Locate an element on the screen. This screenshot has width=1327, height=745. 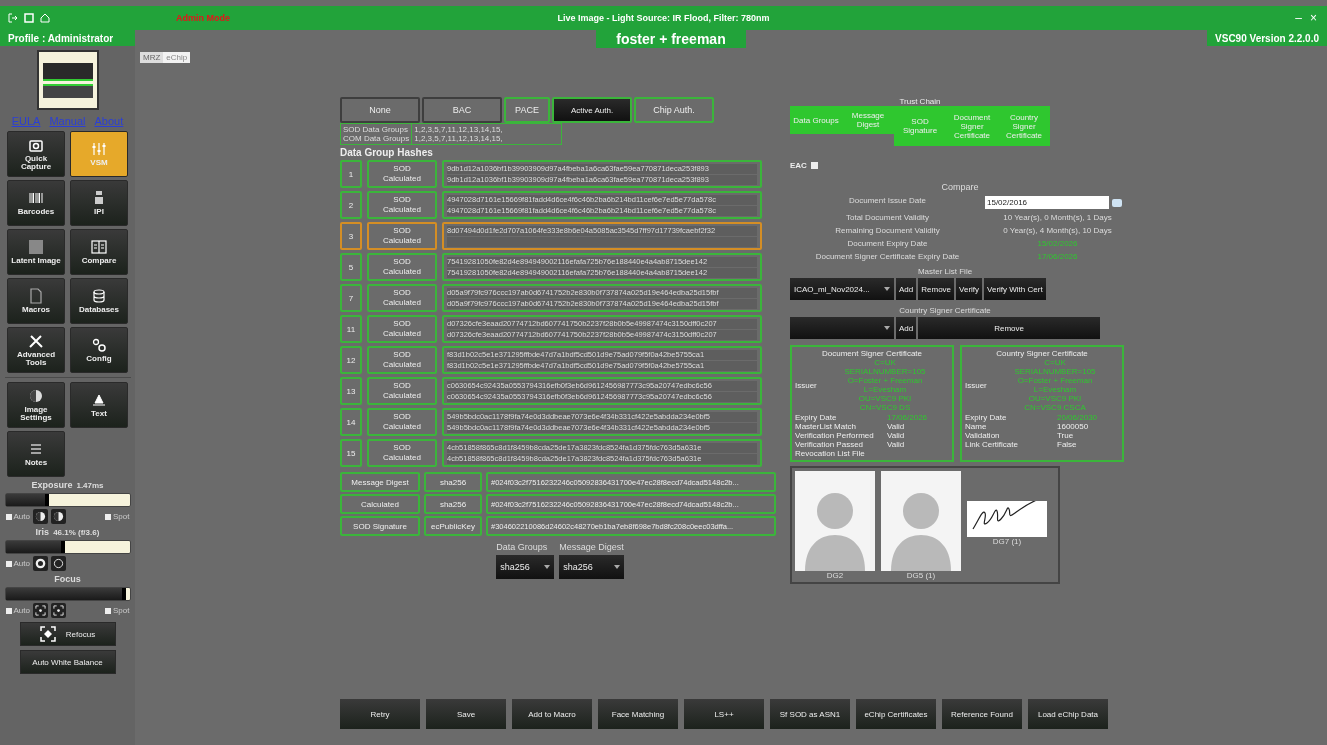
tool-button: Text is located at coordinates (99, 405).